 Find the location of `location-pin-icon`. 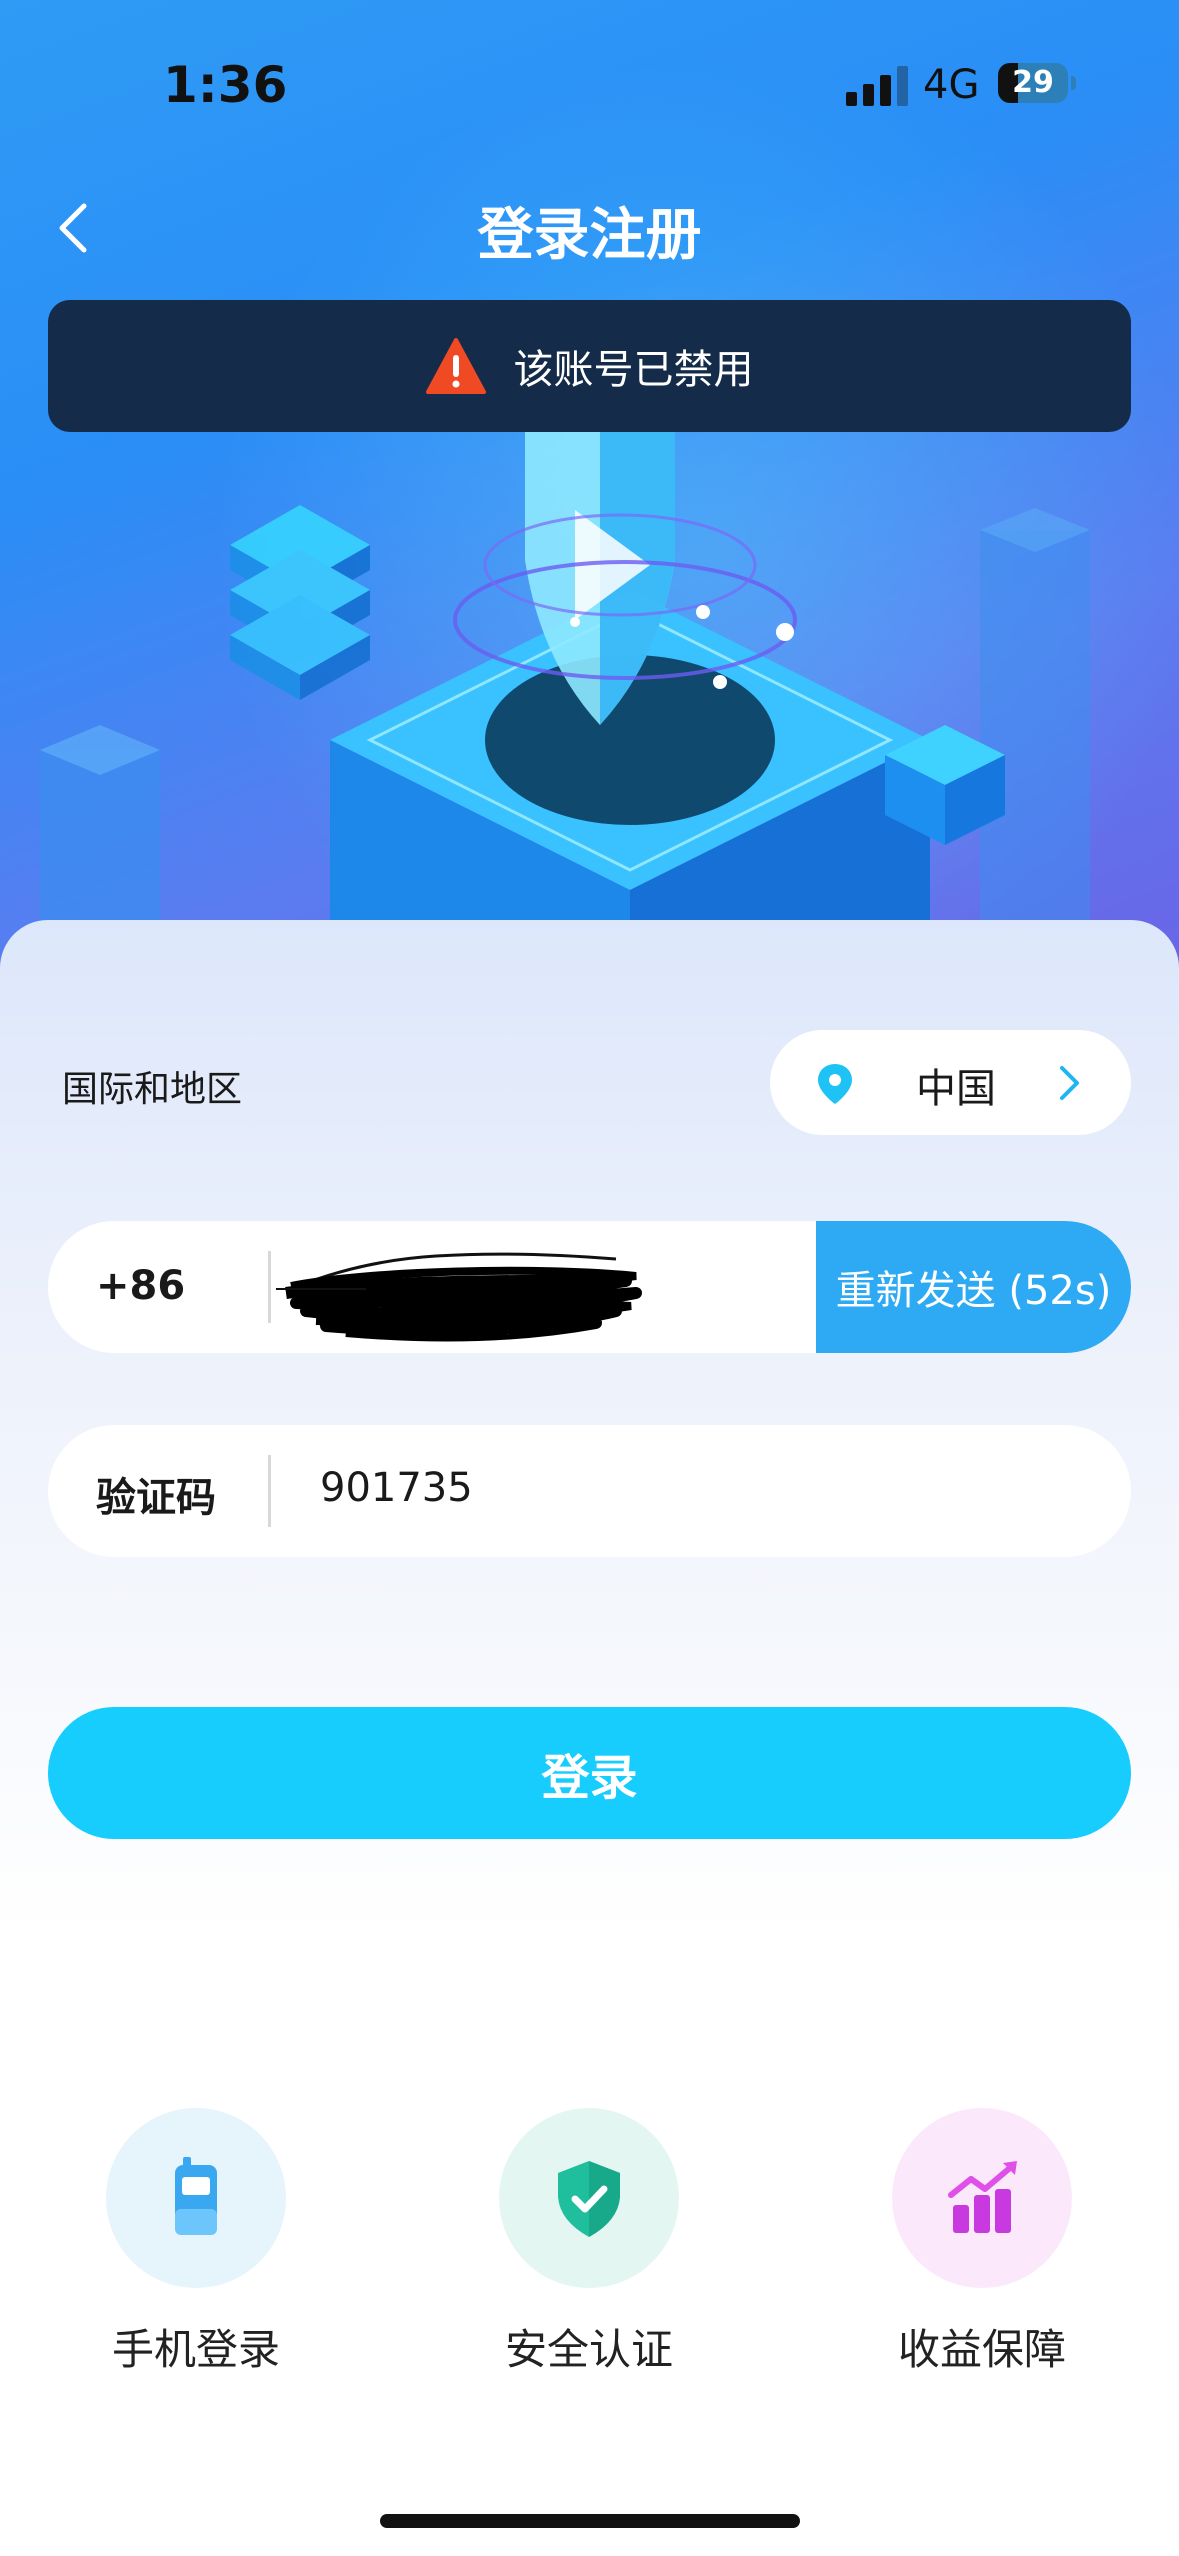

location-pin-icon is located at coordinates (835, 1084).